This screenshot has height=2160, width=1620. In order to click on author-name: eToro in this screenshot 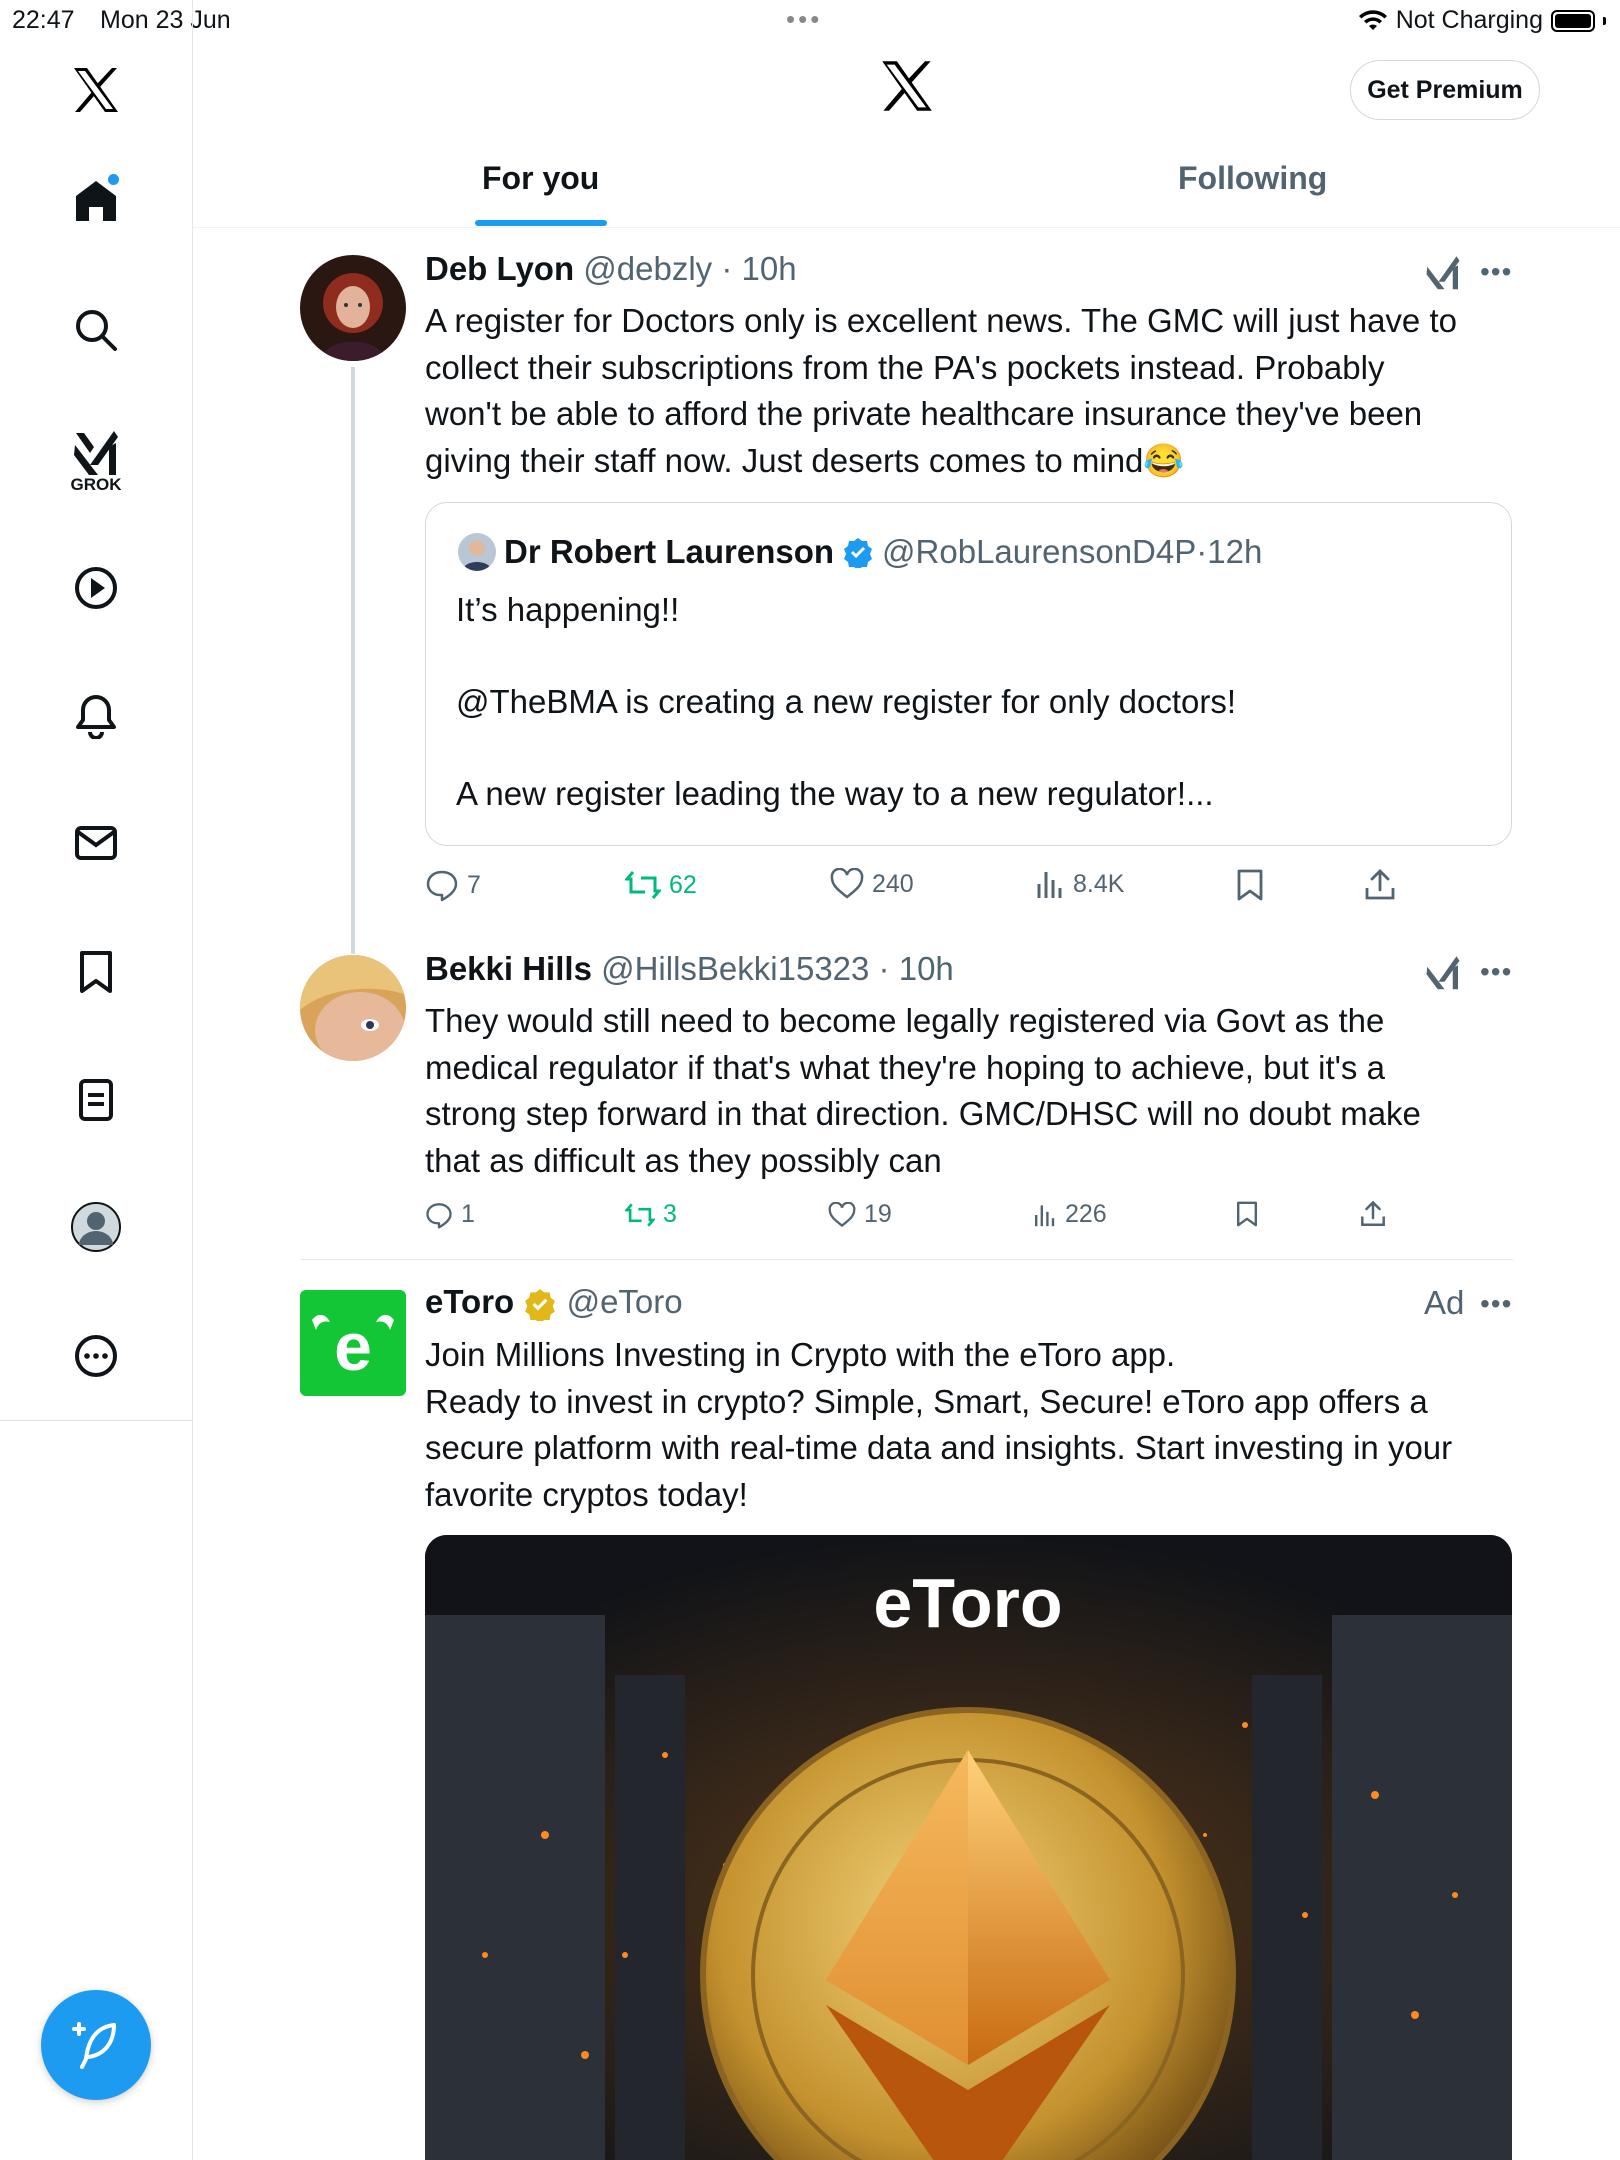, I will do `click(469, 1301)`.